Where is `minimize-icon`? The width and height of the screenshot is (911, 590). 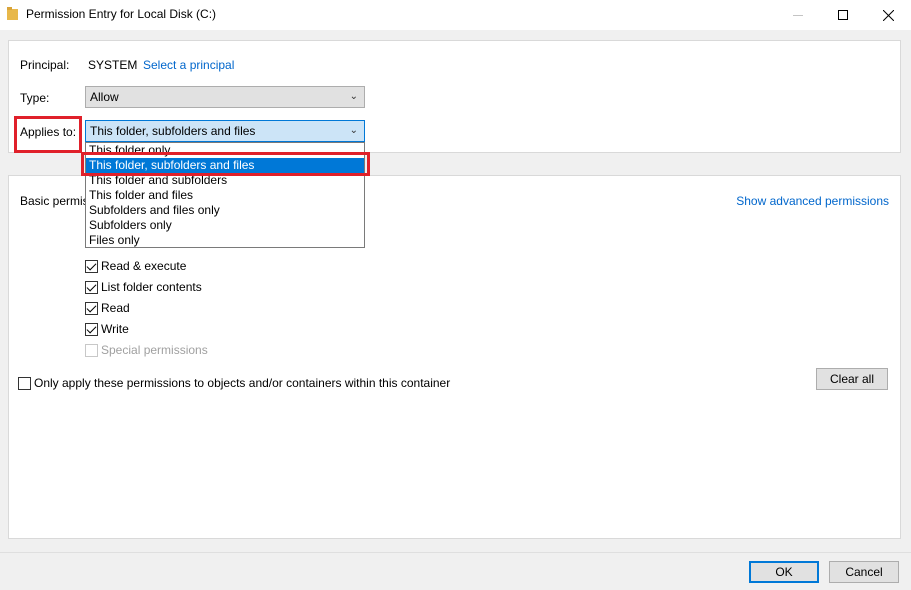
minimize-icon is located at coordinates (798, 15).